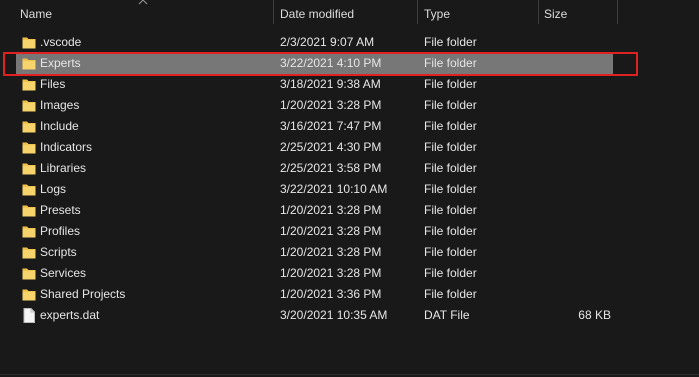 The width and height of the screenshot is (699, 377). I want to click on item-date-modified: 3/22/2021 10:10 AM, so click(334, 189).